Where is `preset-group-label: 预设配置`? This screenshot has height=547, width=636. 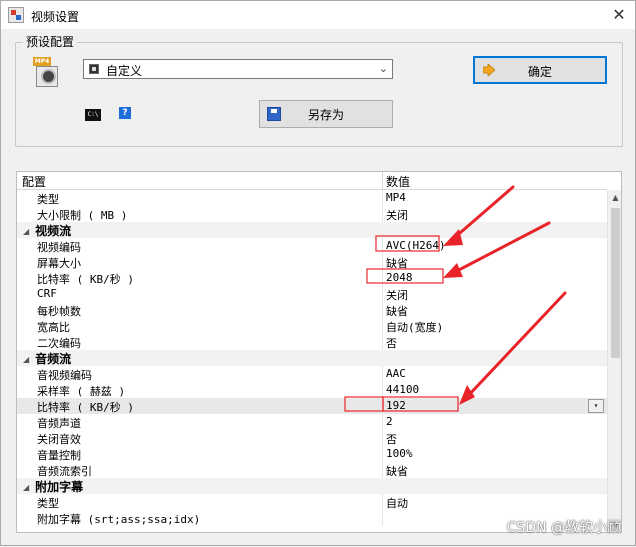
preset-group-label: 预设配置 is located at coordinates (50, 41).